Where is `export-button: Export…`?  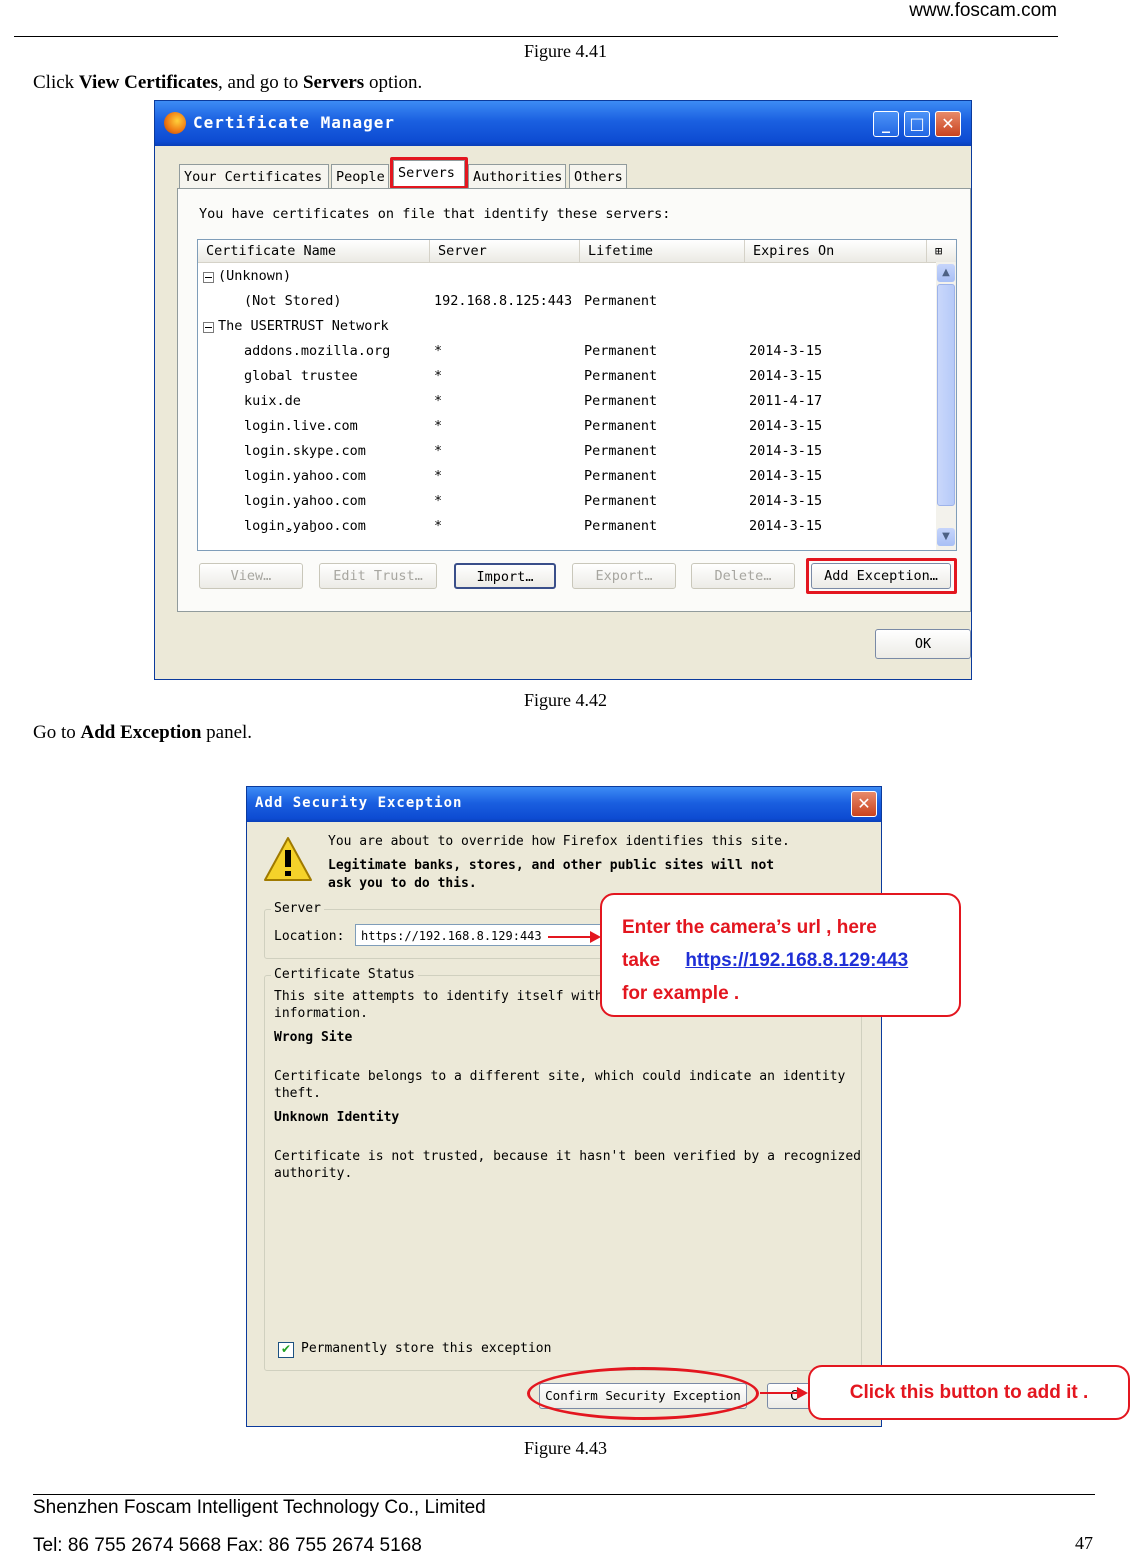
export-button: Export… is located at coordinates (624, 576).